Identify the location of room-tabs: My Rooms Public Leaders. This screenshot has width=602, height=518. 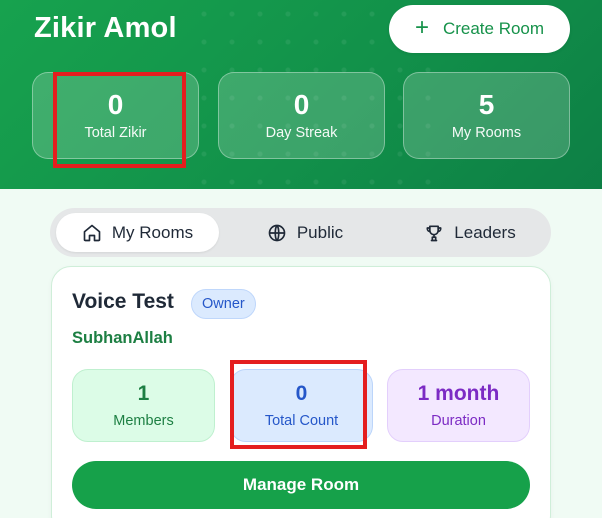
(300, 232).